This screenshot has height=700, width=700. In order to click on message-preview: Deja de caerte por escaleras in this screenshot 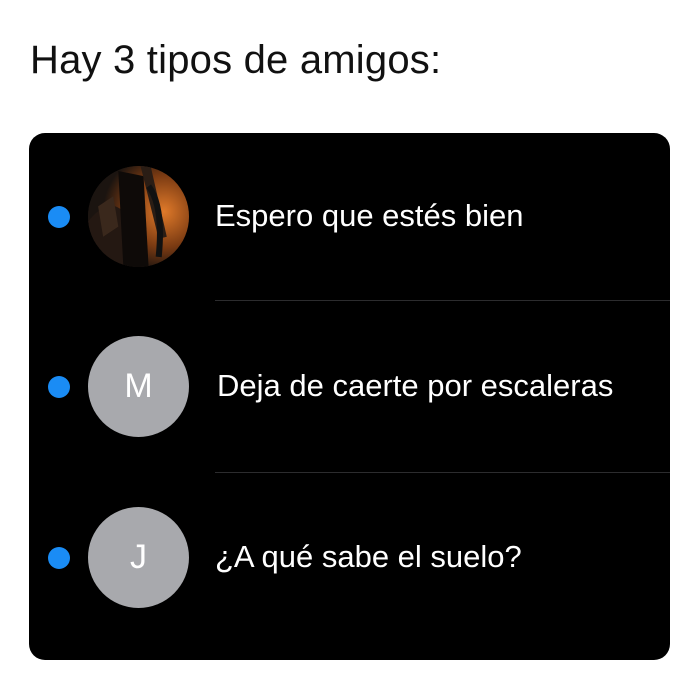, I will do `click(415, 385)`.